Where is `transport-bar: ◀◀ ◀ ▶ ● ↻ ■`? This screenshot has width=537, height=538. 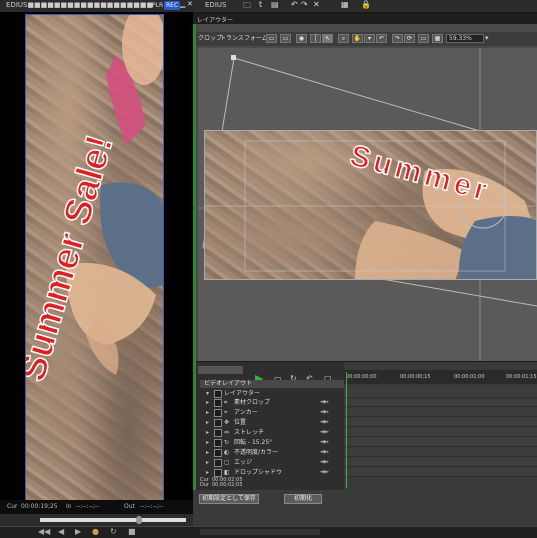 transport-bar: ◀◀ ◀ ▶ ● ↻ ■ is located at coordinates (268, 532).